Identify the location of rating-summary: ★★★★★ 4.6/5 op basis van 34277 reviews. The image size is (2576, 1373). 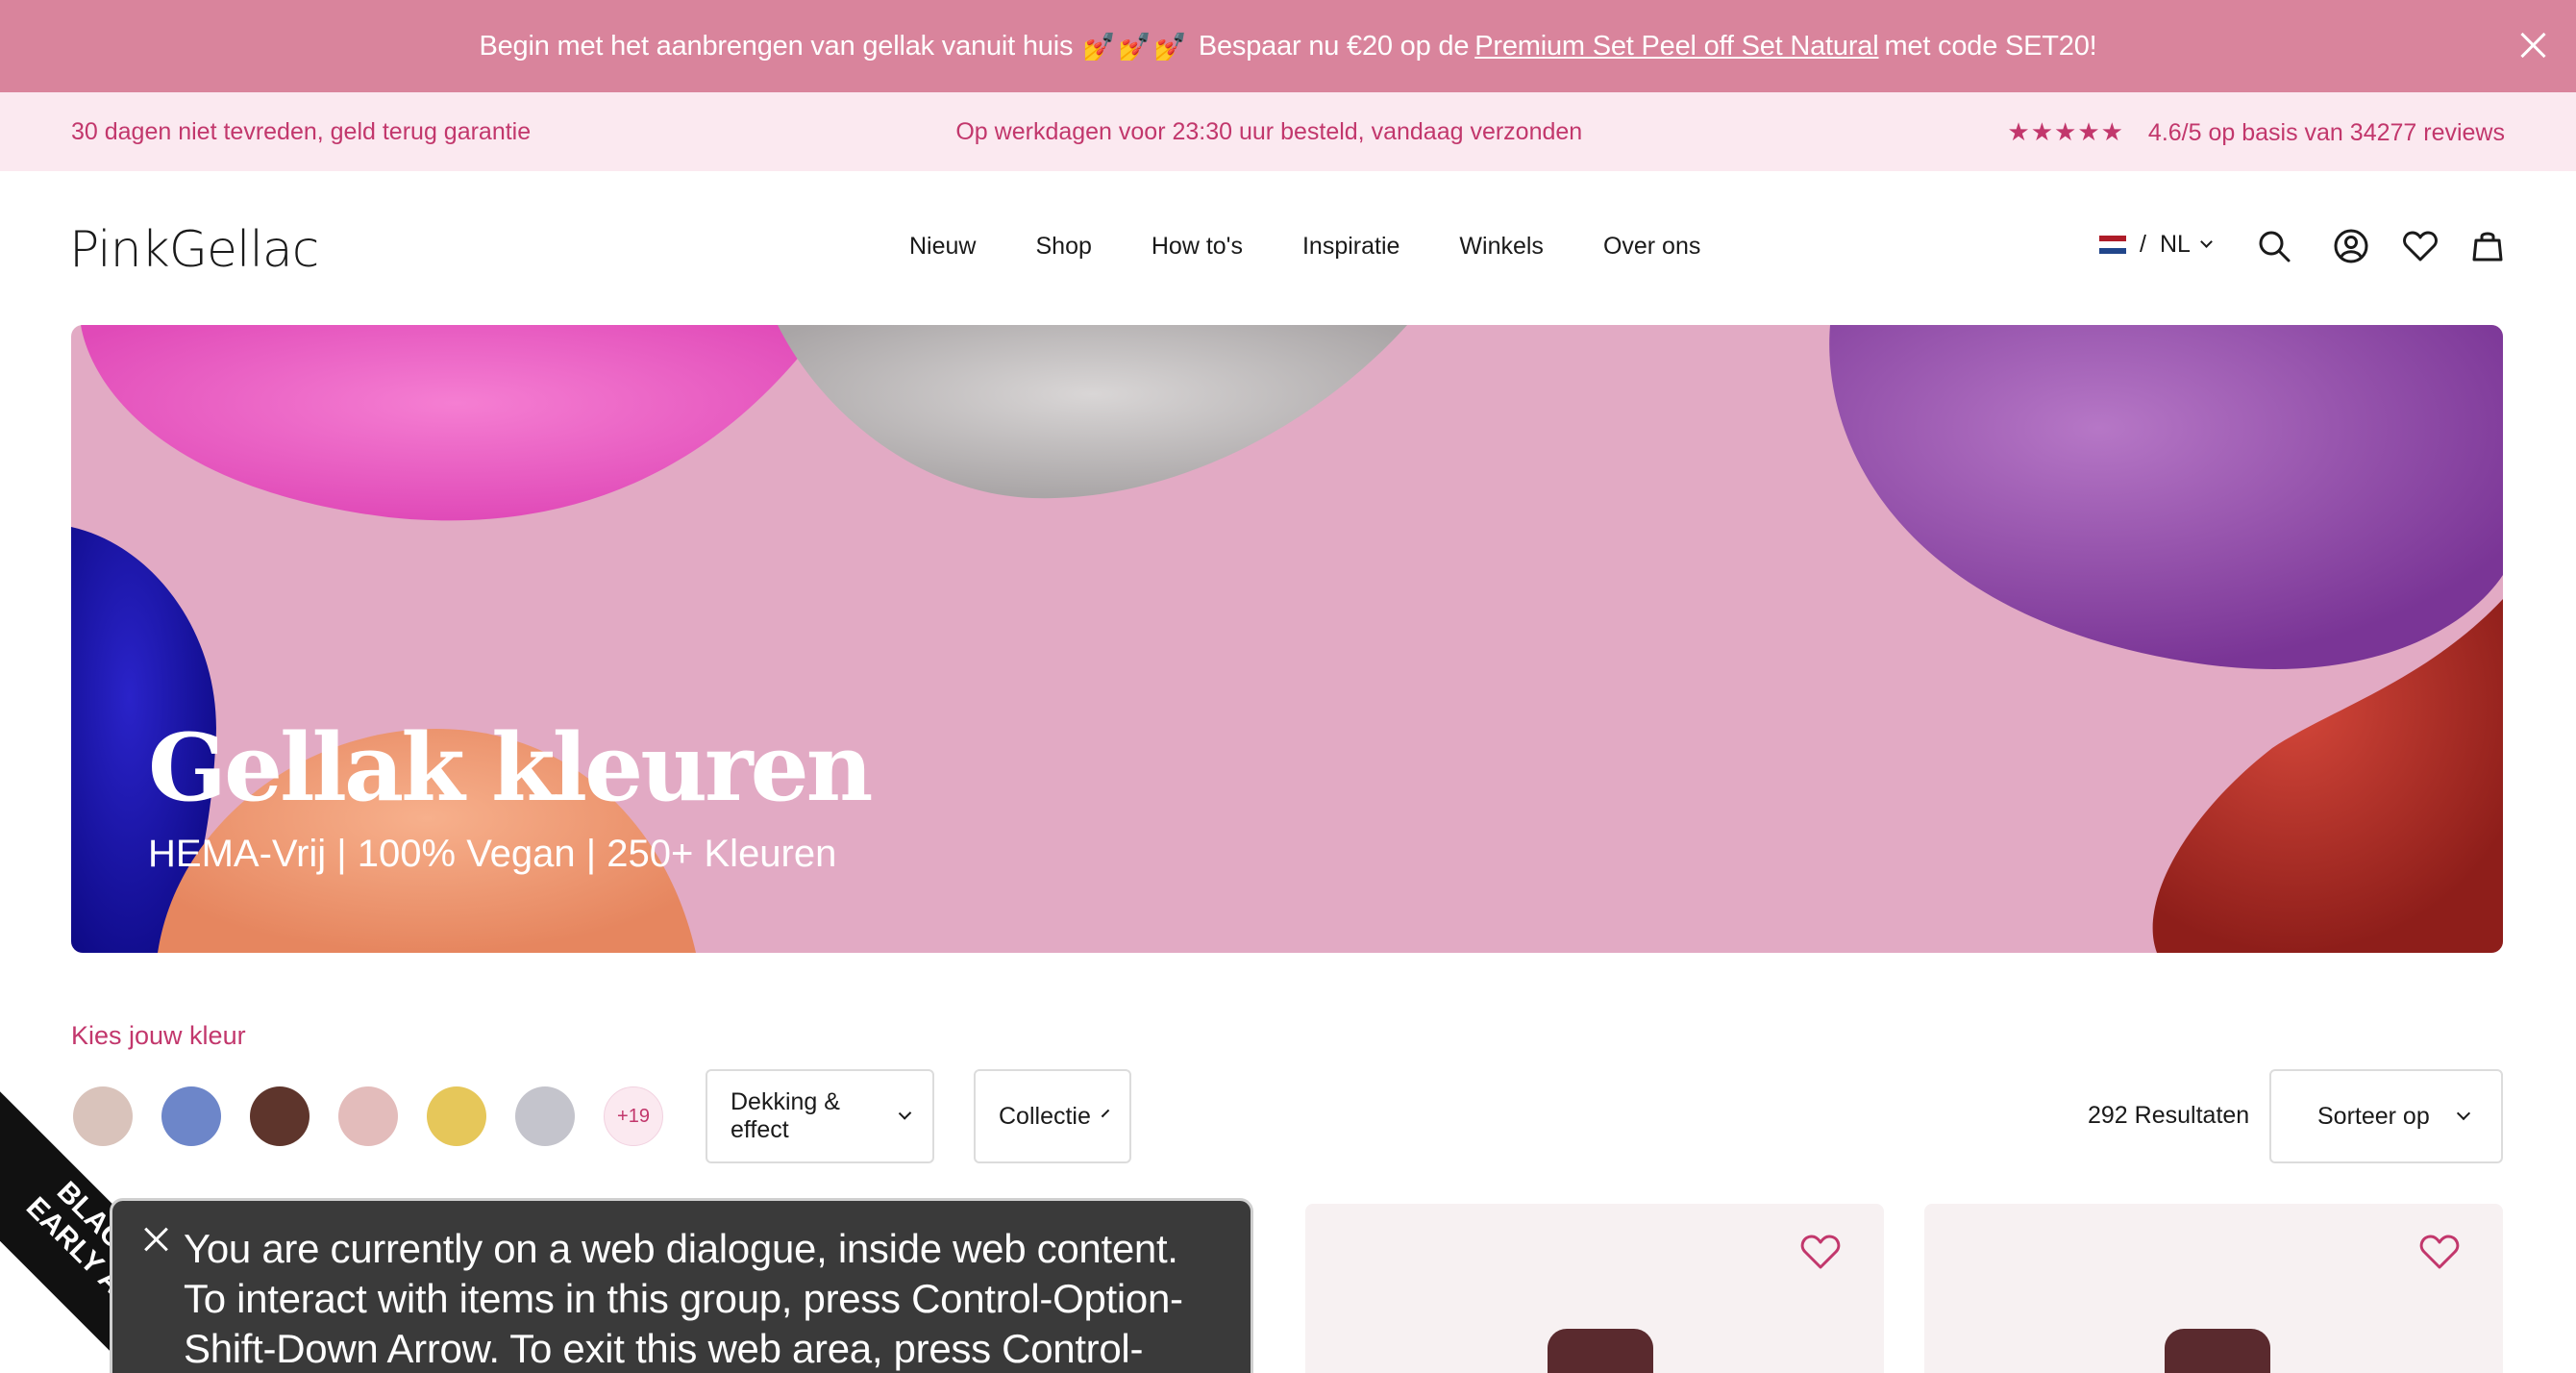
(2256, 132).